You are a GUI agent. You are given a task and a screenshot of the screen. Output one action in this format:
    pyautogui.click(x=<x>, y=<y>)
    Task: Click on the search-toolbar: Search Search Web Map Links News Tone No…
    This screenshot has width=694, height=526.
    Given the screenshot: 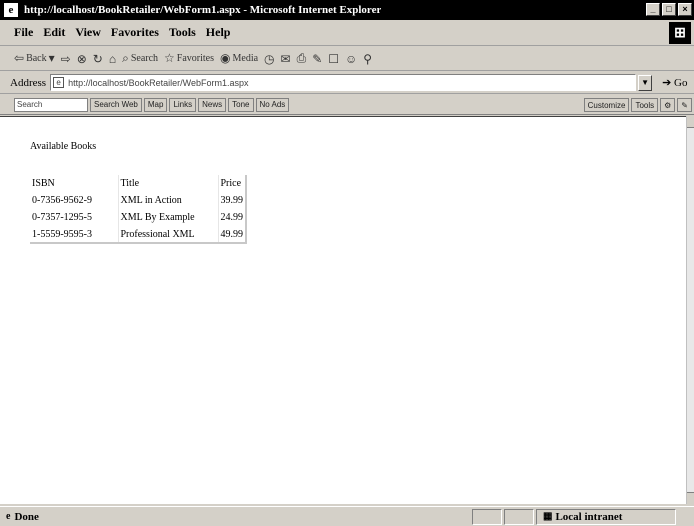 What is the action you would take?
    pyautogui.click(x=347, y=105)
    